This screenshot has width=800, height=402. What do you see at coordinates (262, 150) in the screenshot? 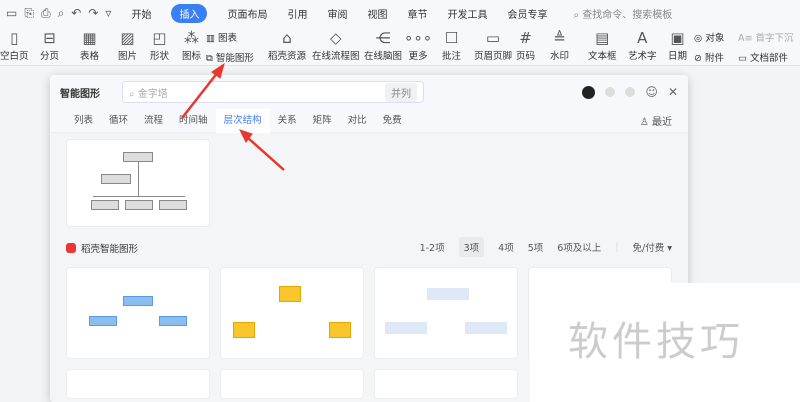
I see `arrow-to-hierarchy-tab` at bounding box center [262, 150].